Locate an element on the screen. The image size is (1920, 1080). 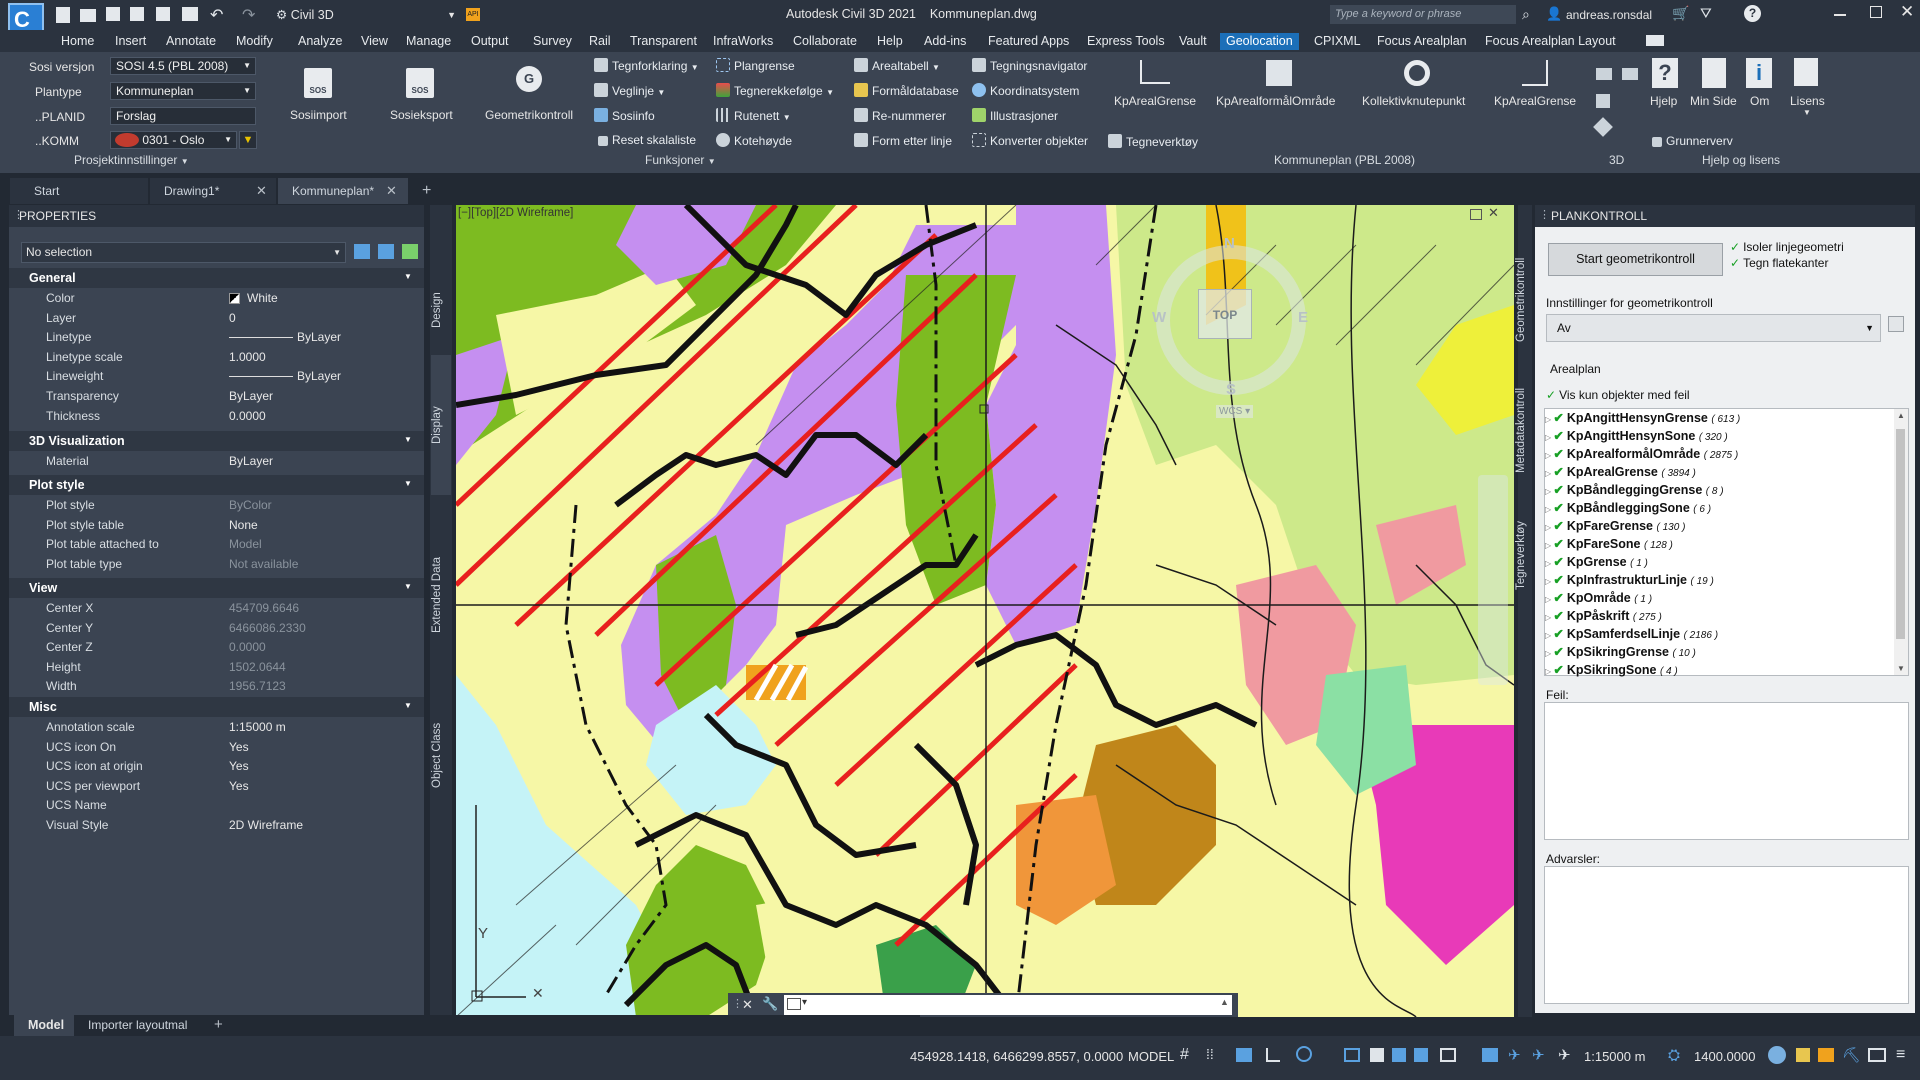
lineweight-icon is located at coordinates (1377, 1055).